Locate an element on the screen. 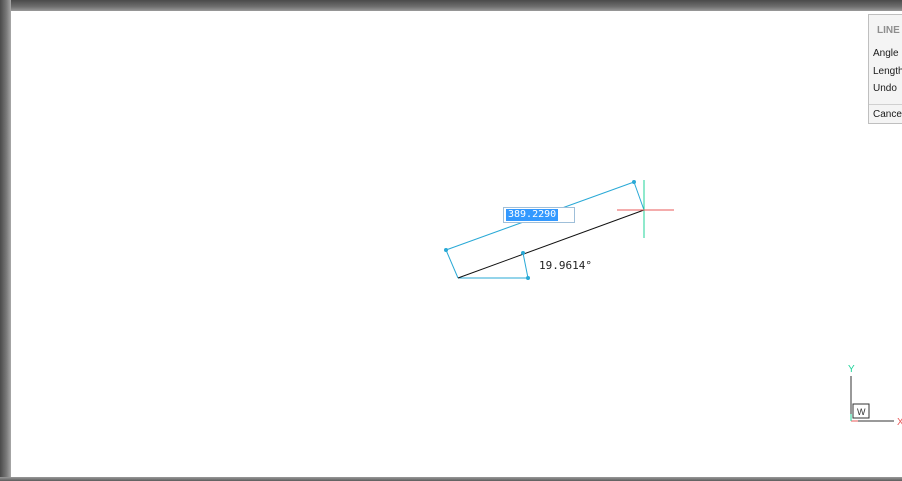  menu-item-cancel: Cancel is located at coordinates (887, 114).